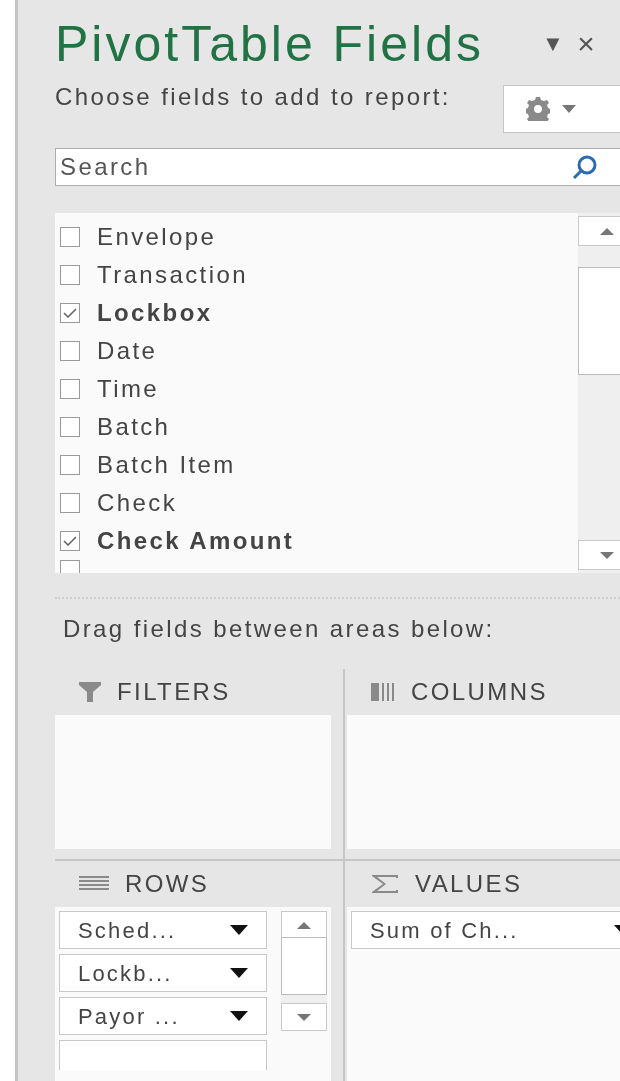  I want to click on pane-menu-button: ▼, so click(553, 44).